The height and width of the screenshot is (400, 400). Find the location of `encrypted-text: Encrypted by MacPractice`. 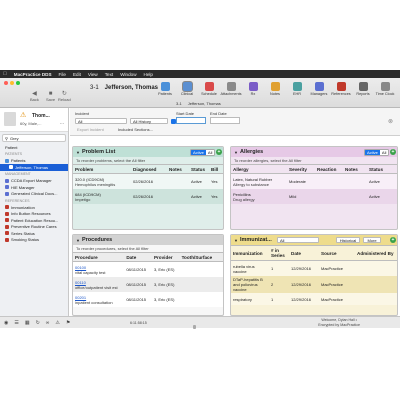

encrypted-text: Encrypted by MacPractice is located at coordinates (339, 324).